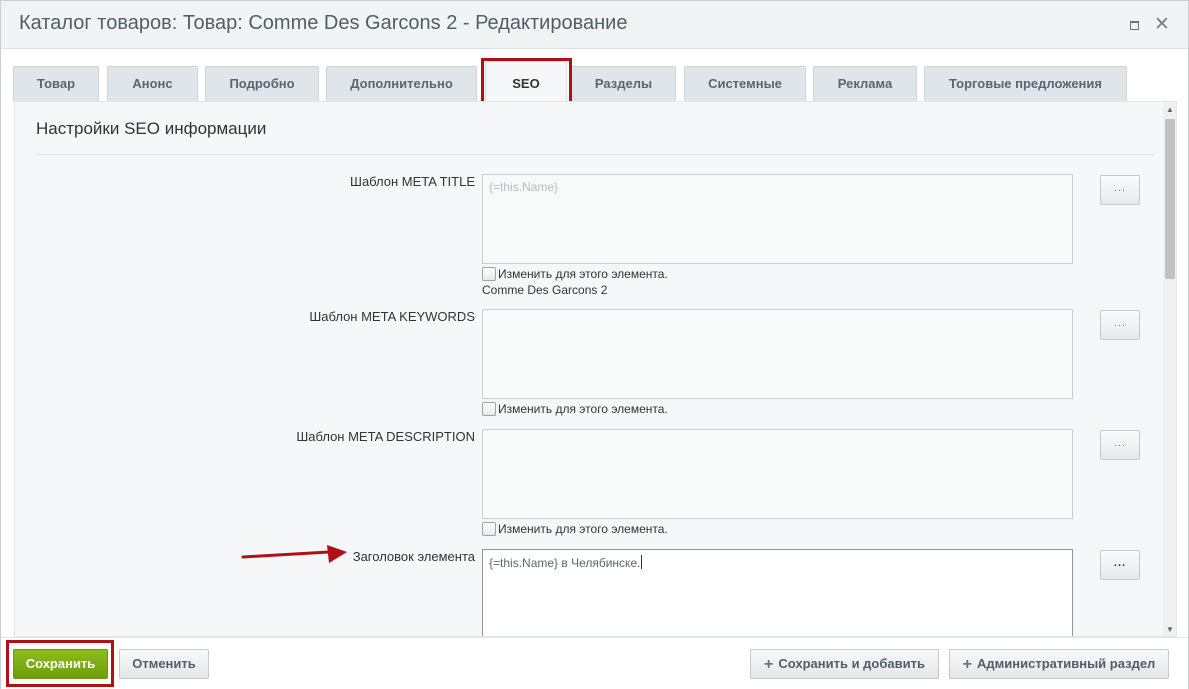 Image resolution: width=1189 pixels, height=689 pixels. What do you see at coordinates (851, 663) in the screenshot?
I see `save-and-add-label: Сохранить и добавить` at bounding box center [851, 663].